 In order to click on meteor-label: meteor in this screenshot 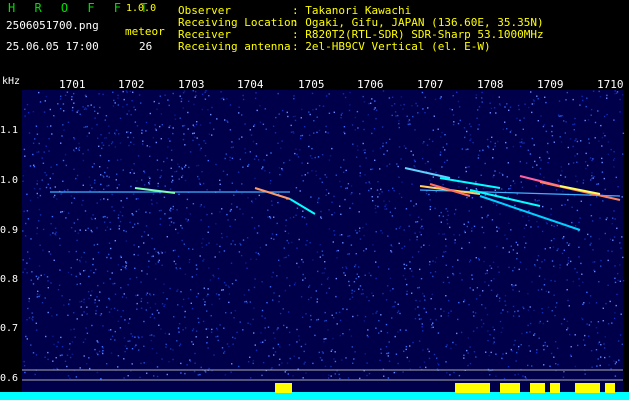, I will do `click(145, 31)`.